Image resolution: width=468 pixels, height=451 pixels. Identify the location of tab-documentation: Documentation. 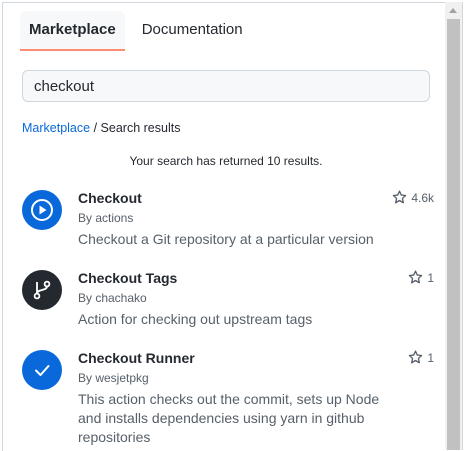
(192, 31).